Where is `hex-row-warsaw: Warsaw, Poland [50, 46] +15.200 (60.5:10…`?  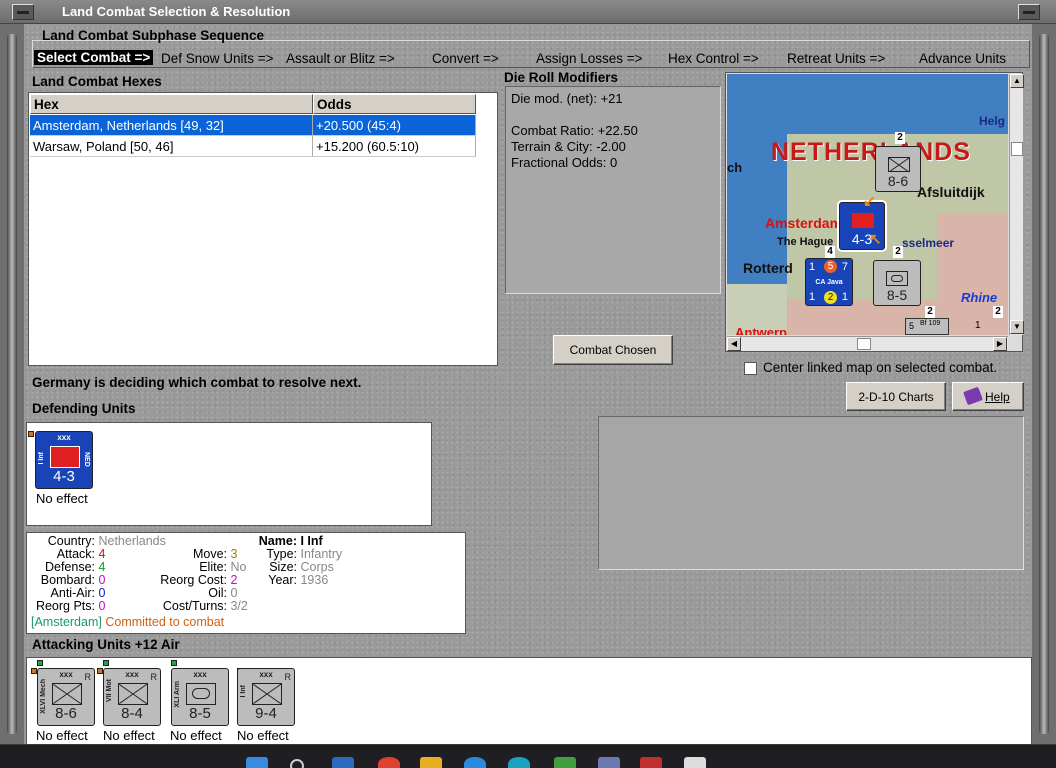 hex-row-warsaw: Warsaw, Poland [50, 46] +15.200 (60.5:10… is located at coordinates (253, 146).